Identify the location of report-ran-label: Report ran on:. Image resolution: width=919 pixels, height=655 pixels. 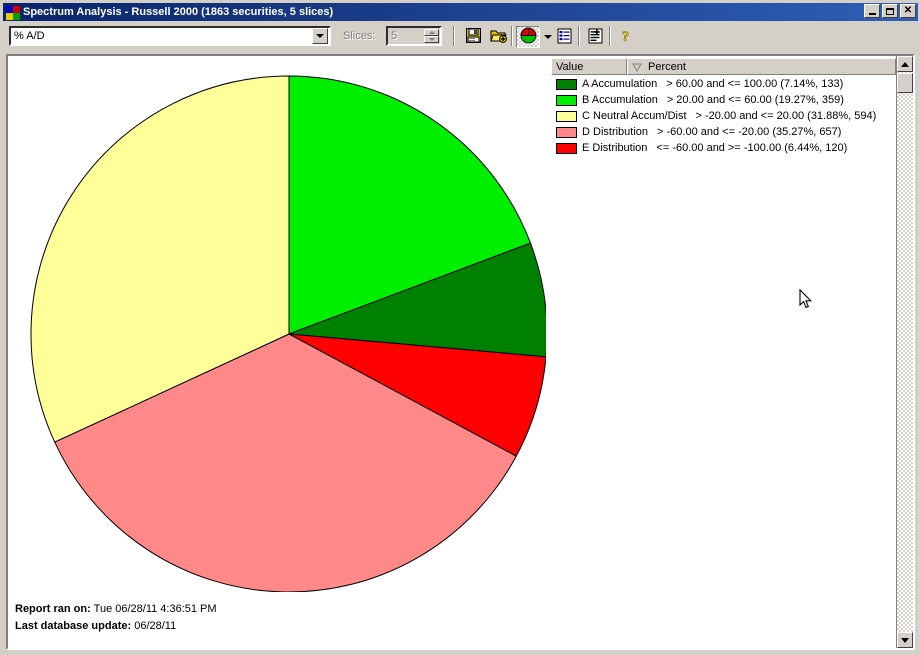
(53, 609).